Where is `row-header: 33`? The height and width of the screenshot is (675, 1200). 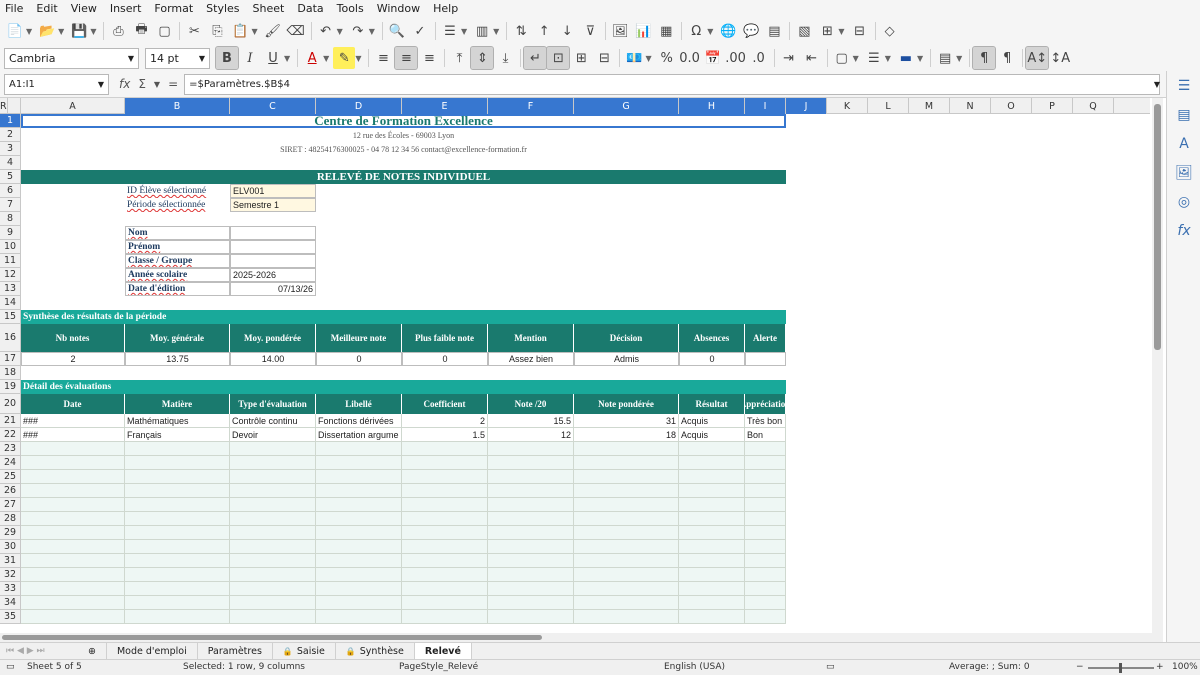
row-header: 33 is located at coordinates (10, 589).